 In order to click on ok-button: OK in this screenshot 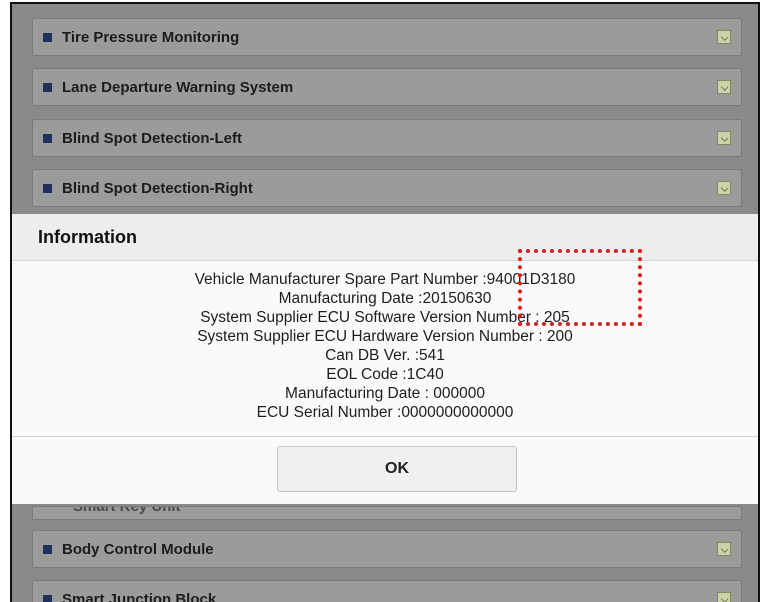, I will do `click(397, 469)`.